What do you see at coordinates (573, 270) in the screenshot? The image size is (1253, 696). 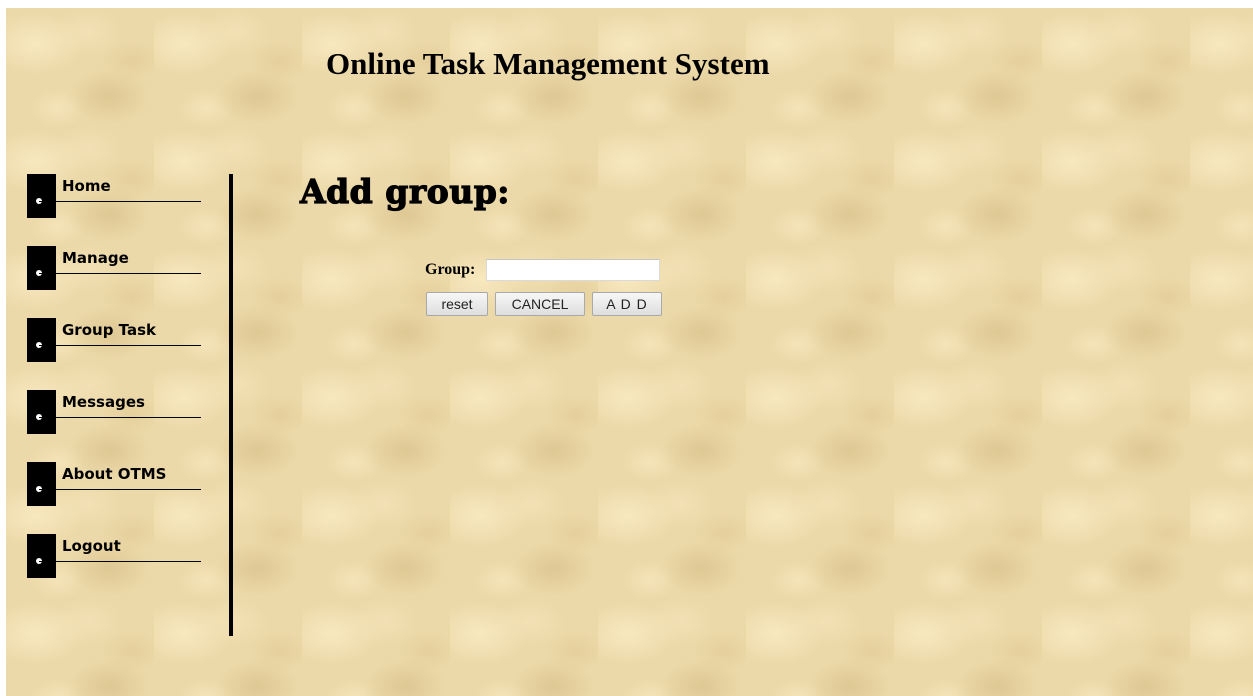 I see `group-input` at bounding box center [573, 270].